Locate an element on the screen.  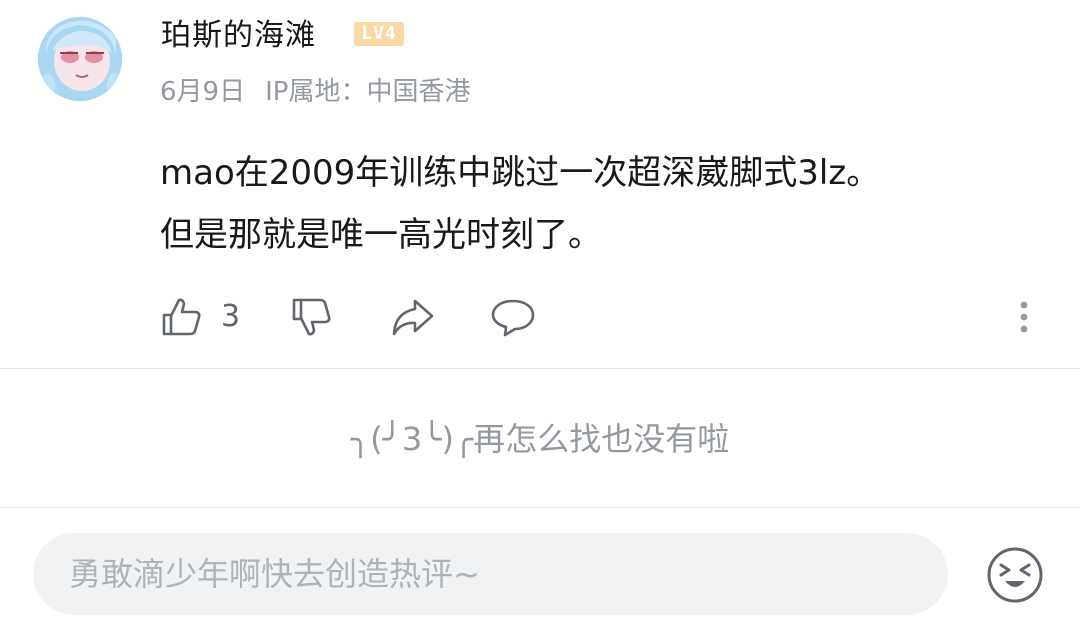
emoji-button is located at coordinates (1015, 575).